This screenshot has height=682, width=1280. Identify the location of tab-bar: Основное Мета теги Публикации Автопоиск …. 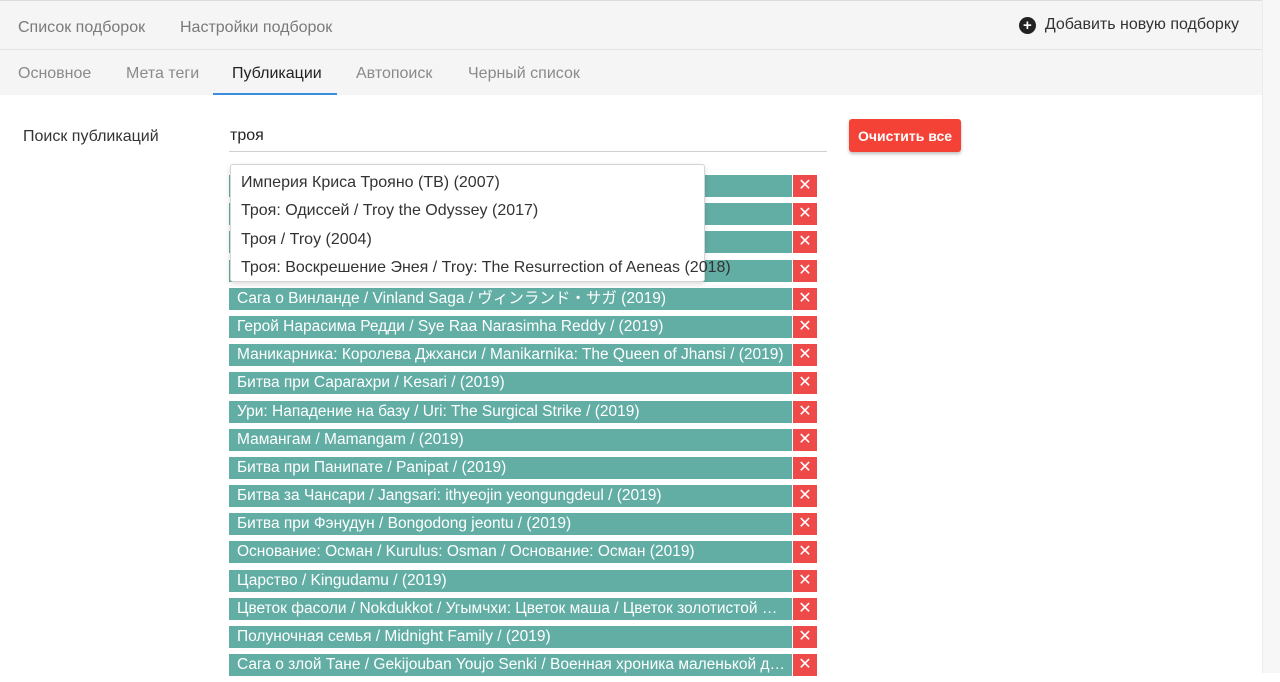
(631, 72).